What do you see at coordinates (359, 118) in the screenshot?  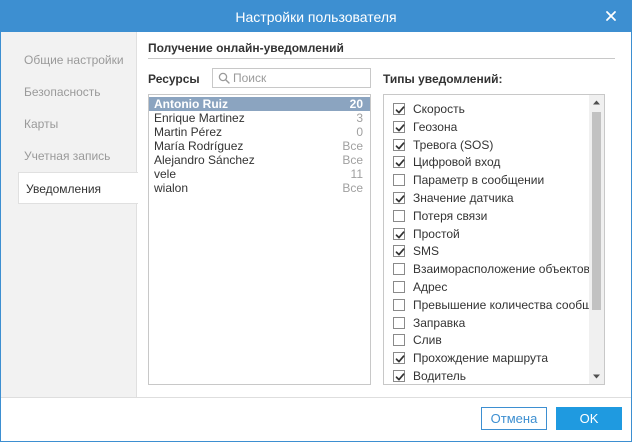 I see `resource-count: 3` at bounding box center [359, 118].